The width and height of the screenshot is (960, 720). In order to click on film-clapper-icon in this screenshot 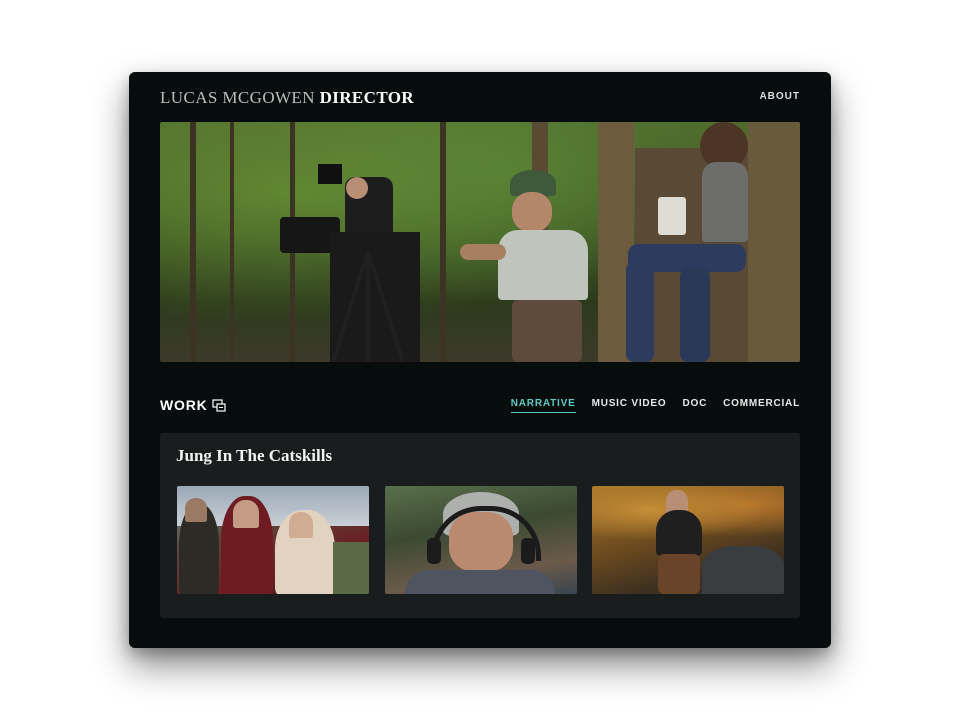, I will do `click(218, 405)`.